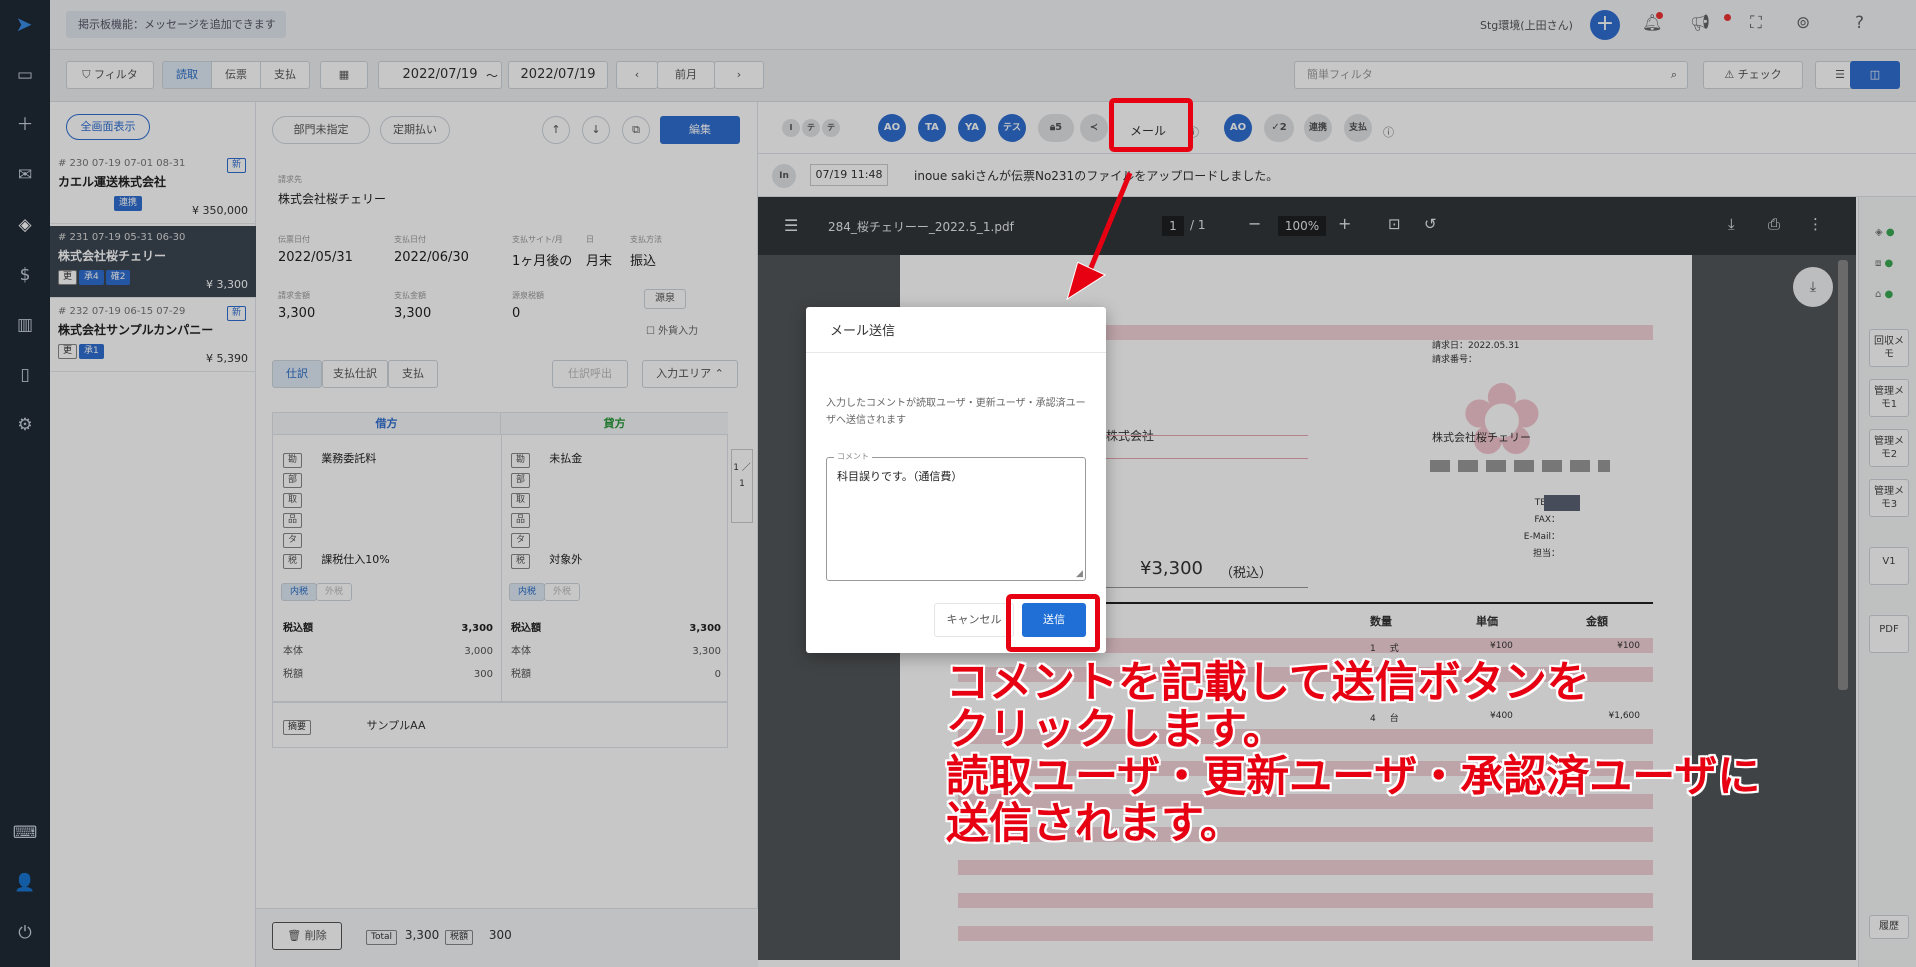  I want to click on resize-handle-icon: ◢, so click(1079, 574).